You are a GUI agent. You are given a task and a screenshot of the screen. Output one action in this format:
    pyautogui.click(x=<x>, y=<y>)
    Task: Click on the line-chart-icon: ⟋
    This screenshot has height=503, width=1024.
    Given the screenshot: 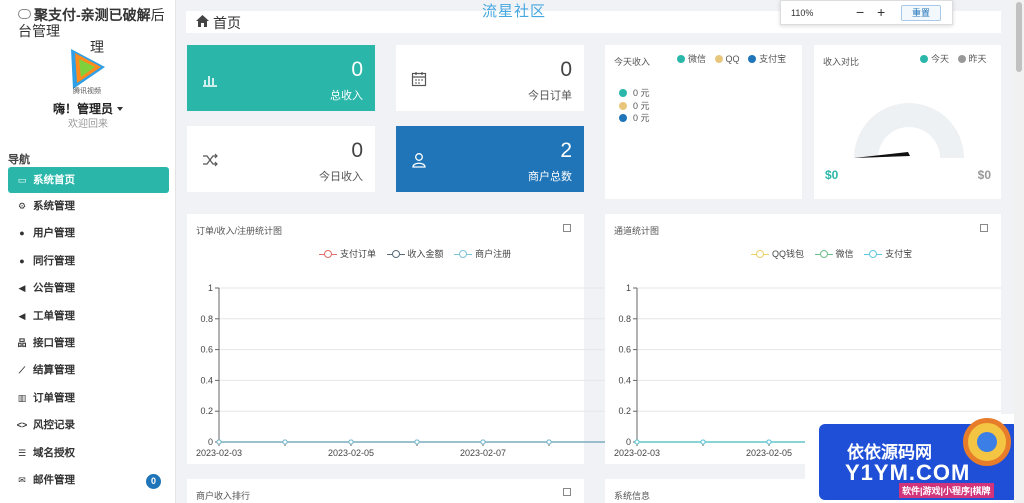 What is the action you would take?
    pyautogui.click(x=22, y=370)
    